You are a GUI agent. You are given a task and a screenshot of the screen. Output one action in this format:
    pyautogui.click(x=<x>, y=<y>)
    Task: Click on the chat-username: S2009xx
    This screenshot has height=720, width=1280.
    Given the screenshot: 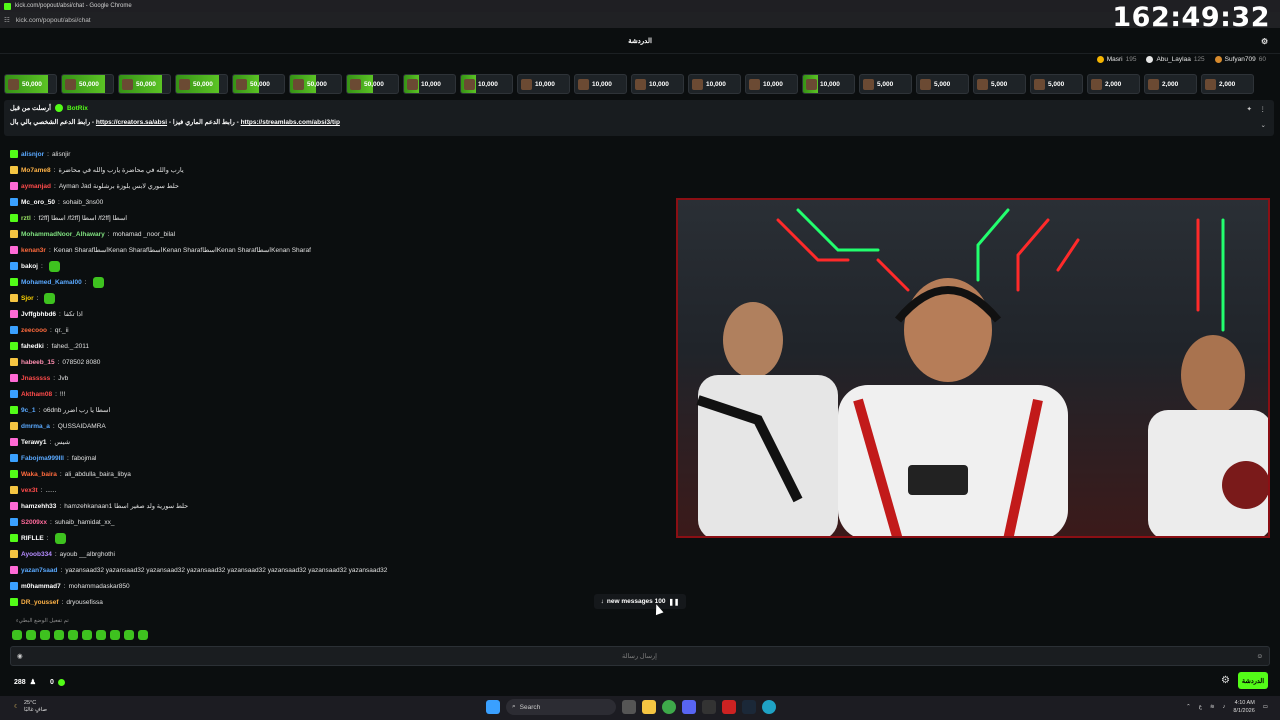 What is the action you would take?
    pyautogui.click(x=34, y=522)
    